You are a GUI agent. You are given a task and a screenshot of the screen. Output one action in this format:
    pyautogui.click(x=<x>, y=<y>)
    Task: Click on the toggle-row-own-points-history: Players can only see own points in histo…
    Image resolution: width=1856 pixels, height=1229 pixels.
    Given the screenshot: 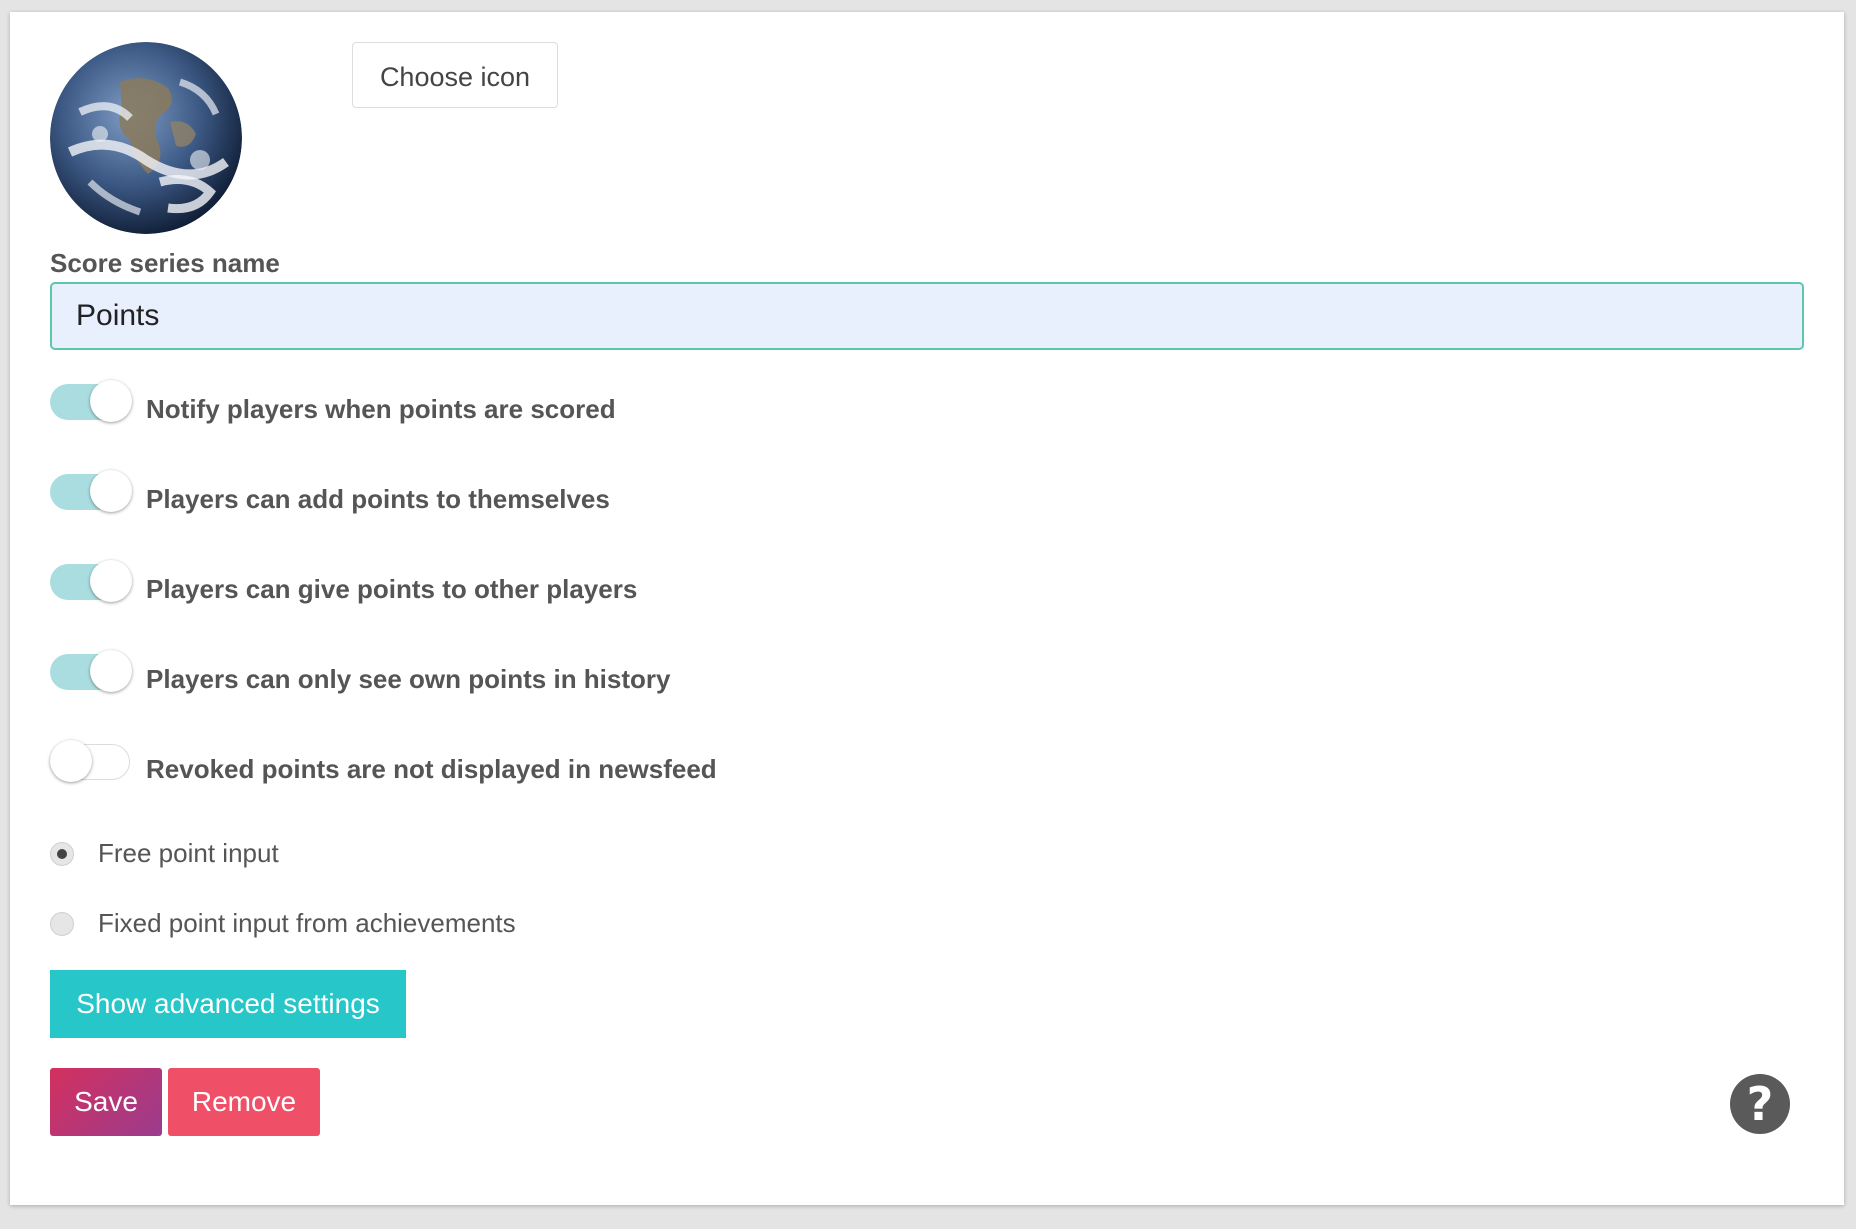 What is the action you would take?
    pyautogui.click(x=500, y=674)
    